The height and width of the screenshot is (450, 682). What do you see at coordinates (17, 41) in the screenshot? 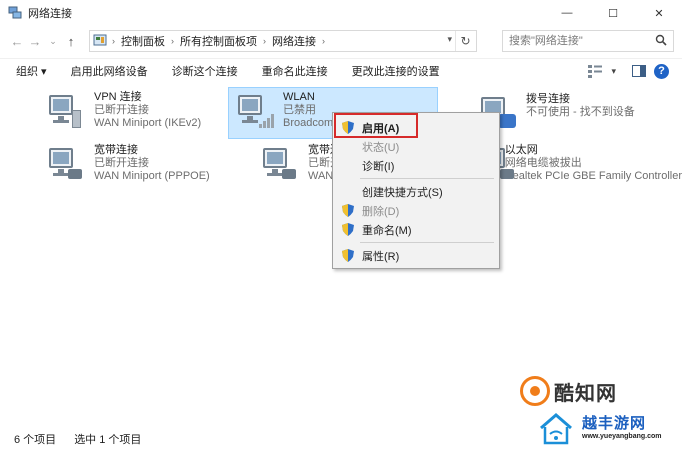
I see `back-button: ←` at bounding box center [17, 41].